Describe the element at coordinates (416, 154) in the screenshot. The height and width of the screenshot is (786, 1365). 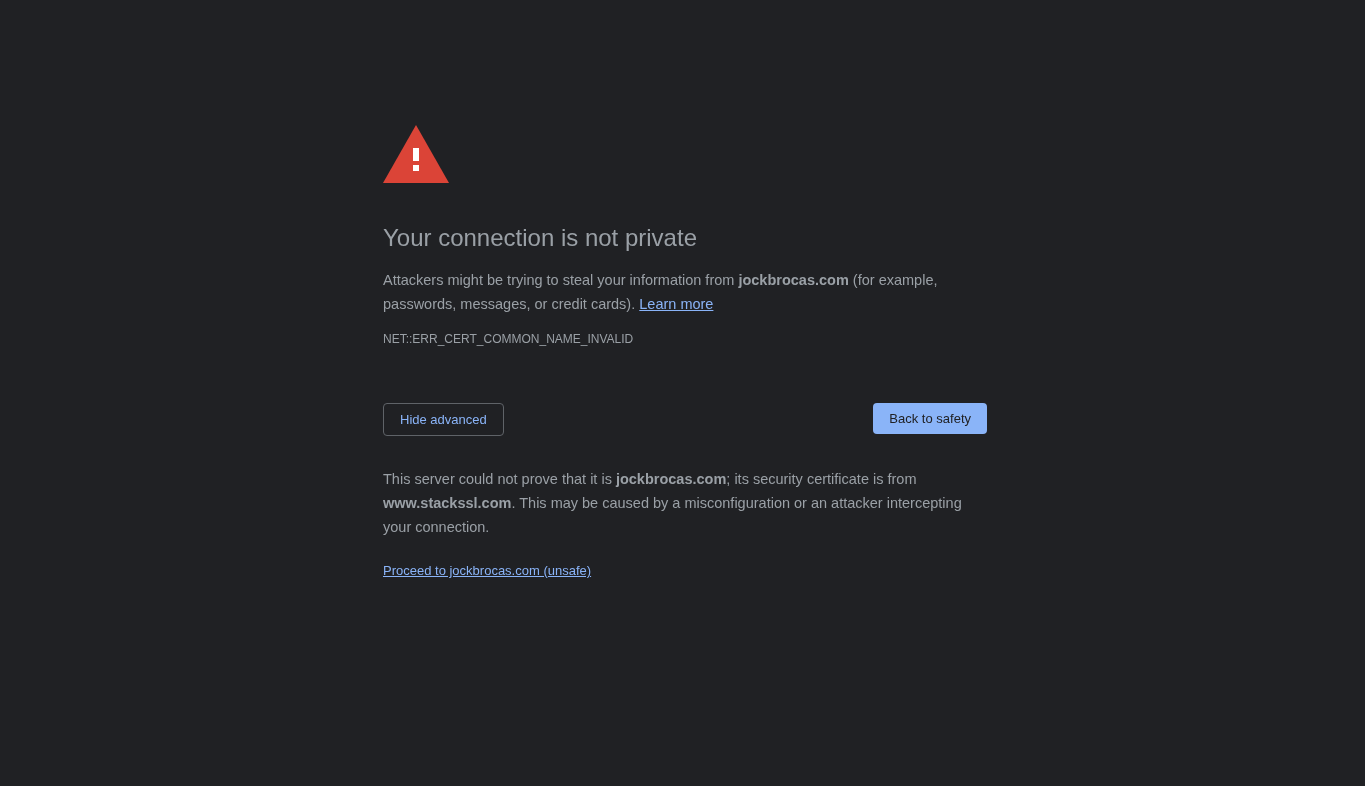
I see `warning-icon` at that location.